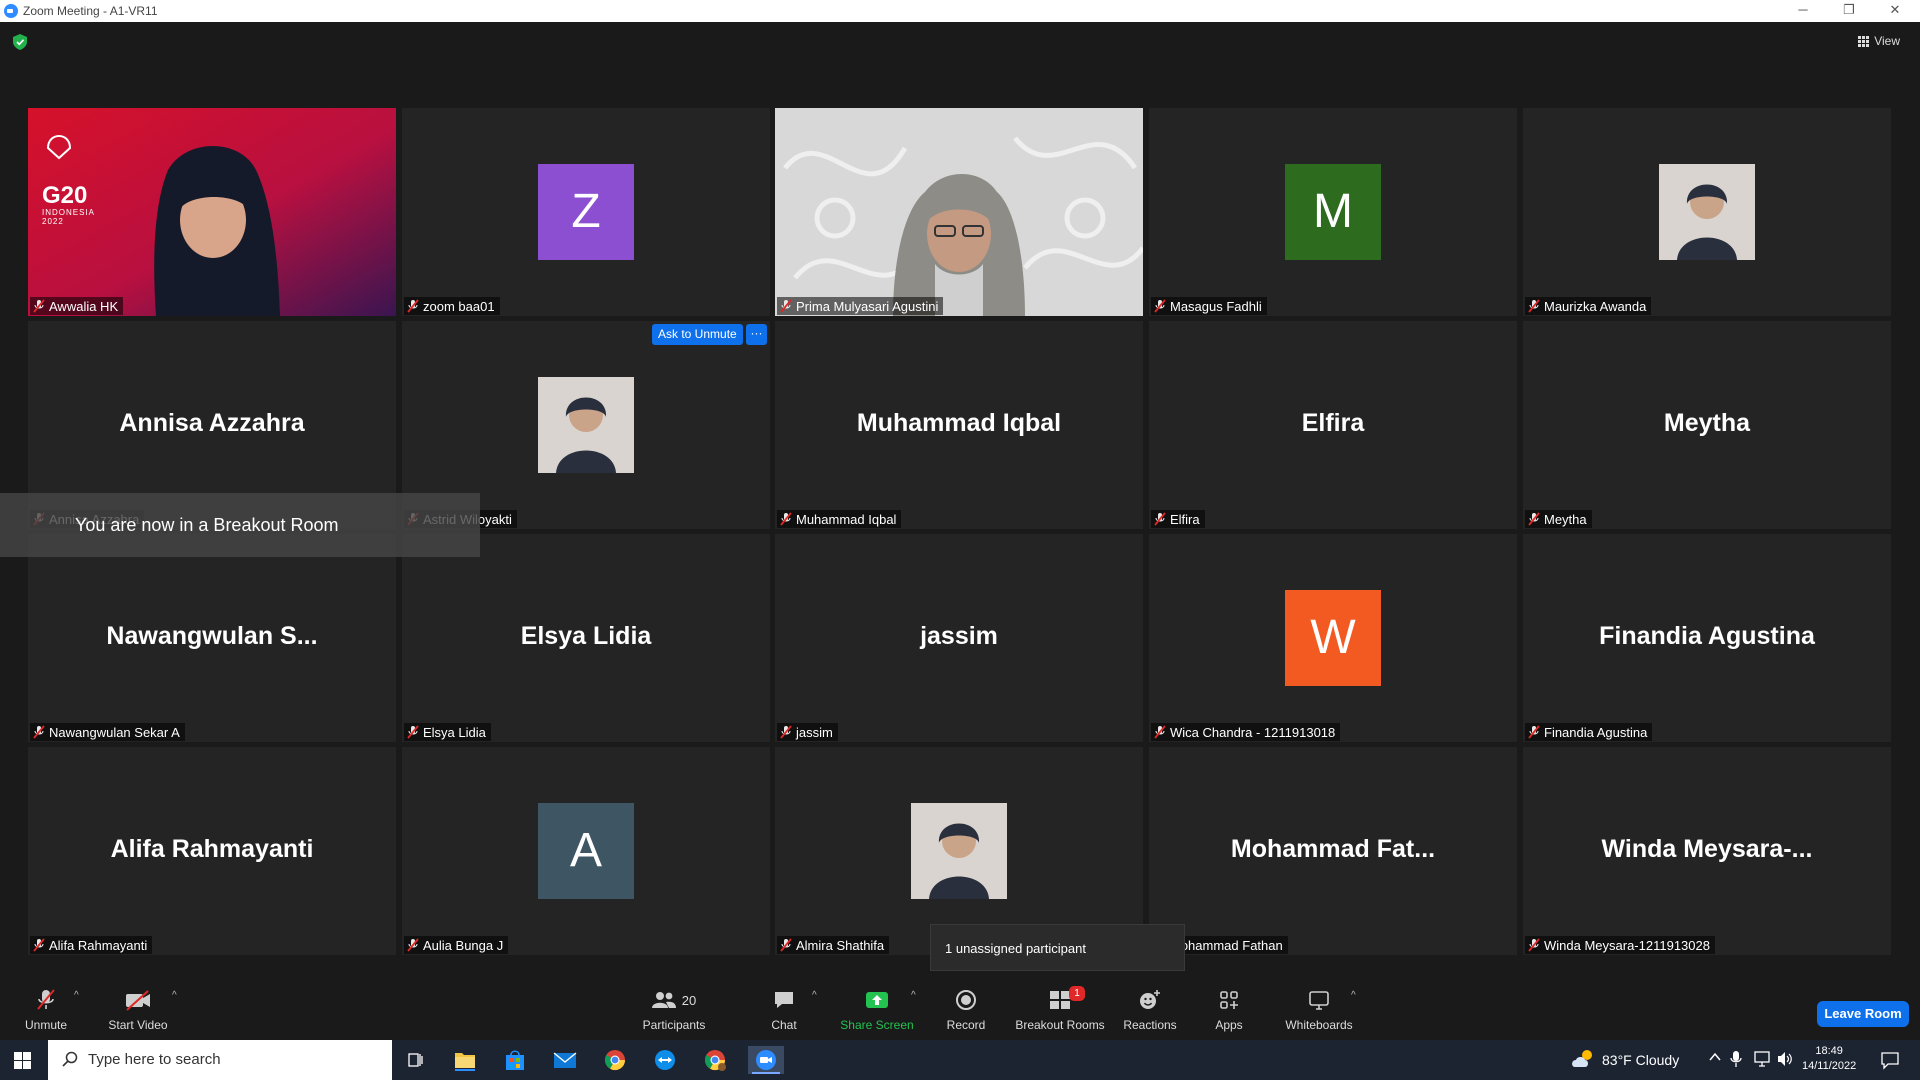 The image size is (1920, 1080). What do you see at coordinates (1060, 1009) in the screenshot?
I see `breakout-rooms-button: 1 Breakout Rooms` at bounding box center [1060, 1009].